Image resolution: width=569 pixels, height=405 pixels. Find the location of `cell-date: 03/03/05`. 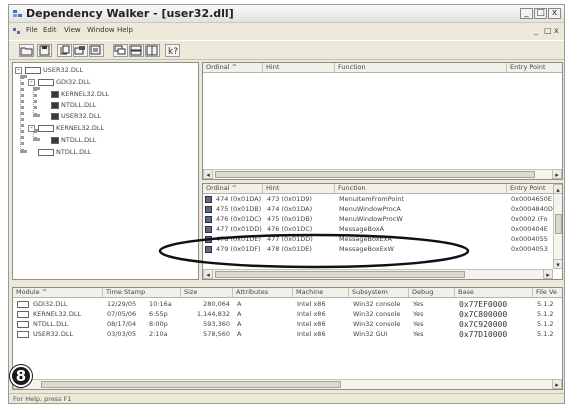

cell-date: 03/03/05 is located at coordinates (122, 334).